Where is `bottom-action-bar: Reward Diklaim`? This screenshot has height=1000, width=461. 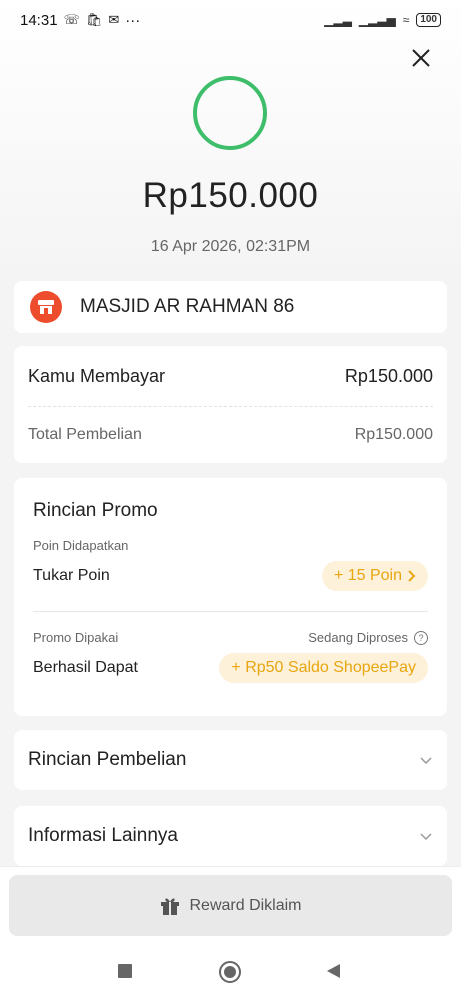 bottom-action-bar: Reward Diklaim is located at coordinates (230, 905).